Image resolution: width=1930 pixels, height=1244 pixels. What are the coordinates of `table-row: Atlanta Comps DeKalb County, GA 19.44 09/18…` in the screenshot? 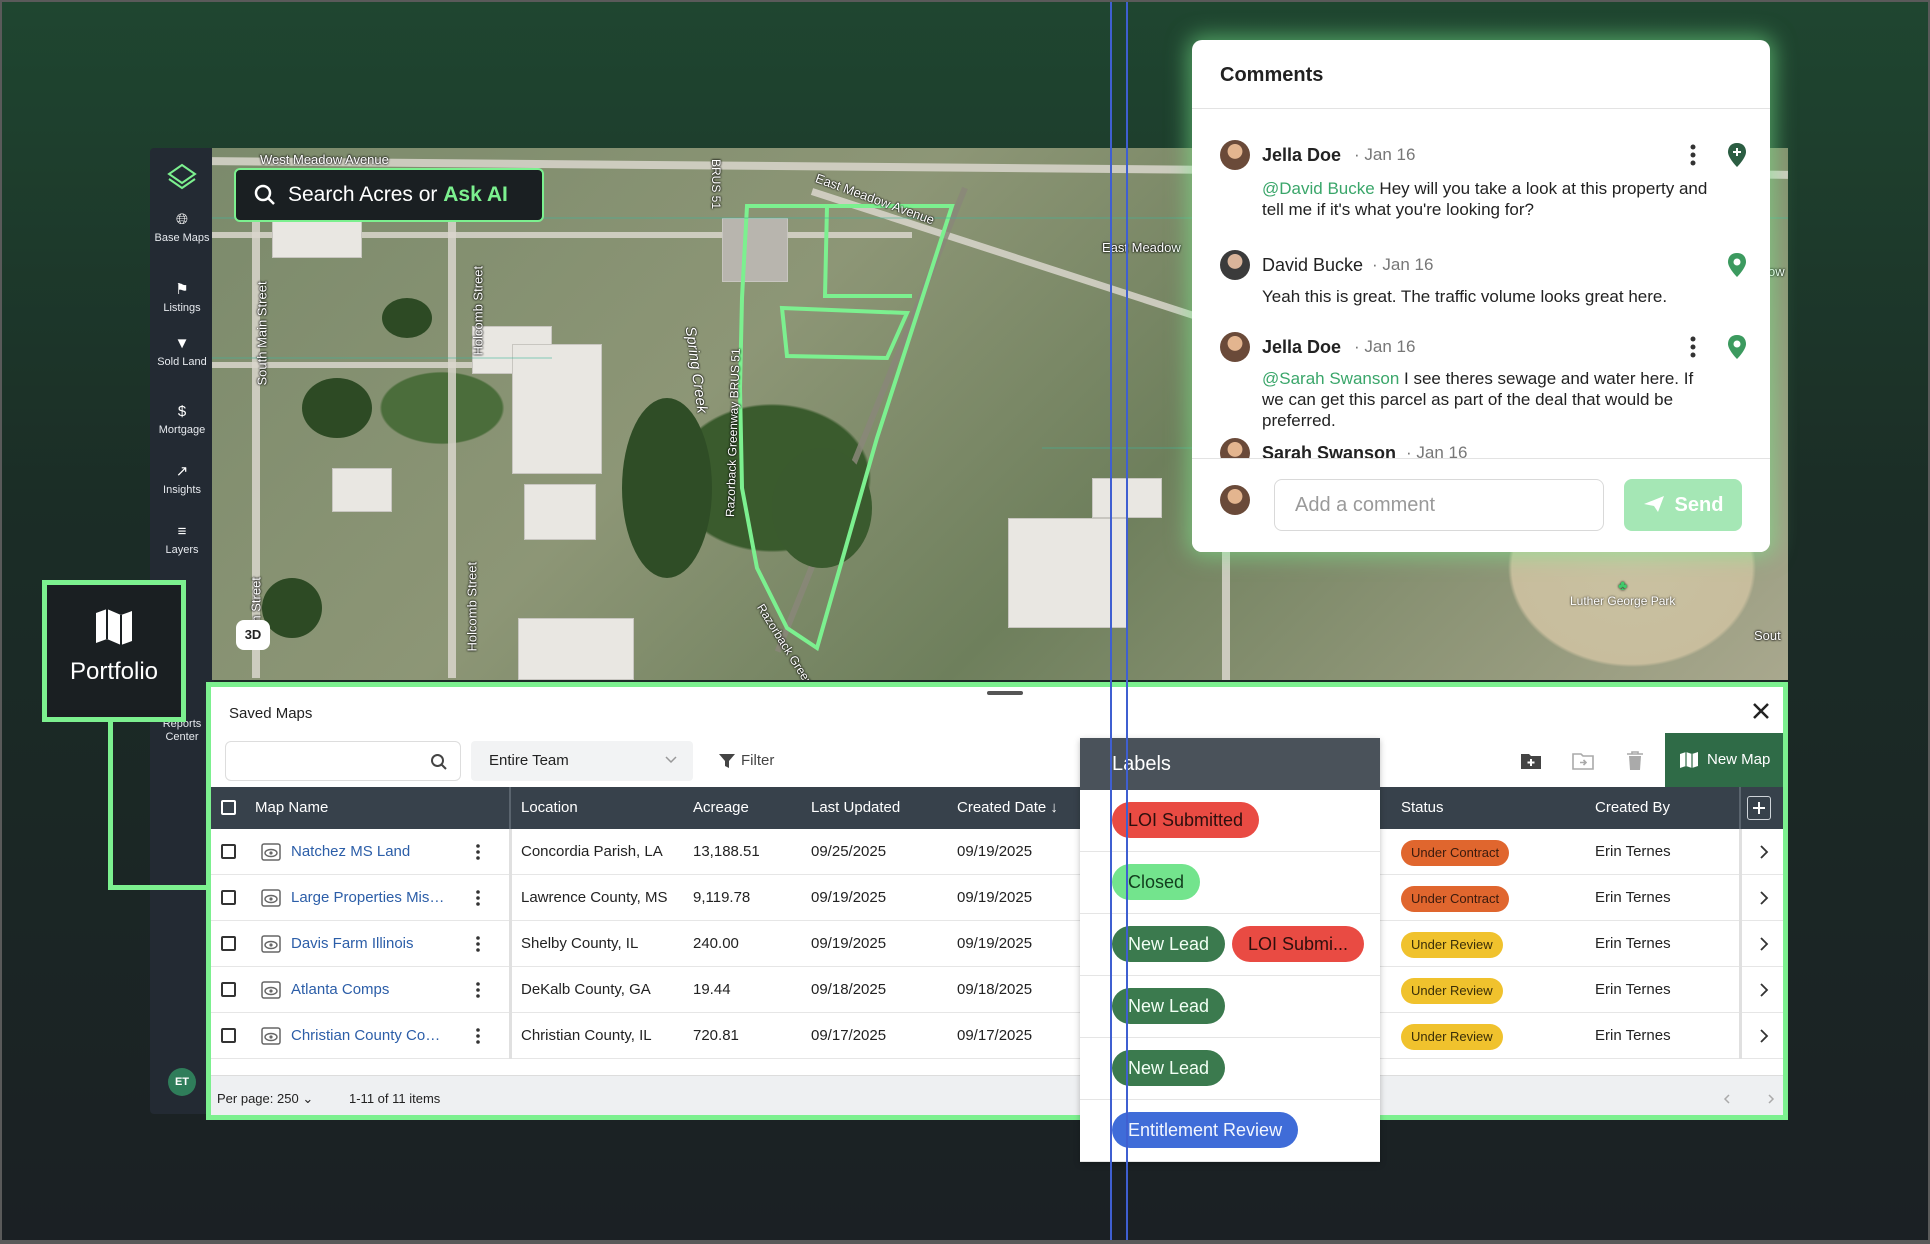 It's located at (997, 990).